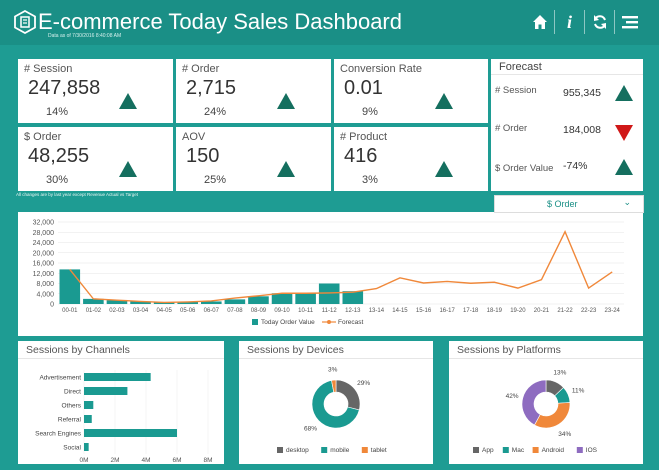 This screenshot has width=659, height=470. What do you see at coordinates (540, 22) in the screenshot?
I see `home-icon` at bounding box center [540, 22].